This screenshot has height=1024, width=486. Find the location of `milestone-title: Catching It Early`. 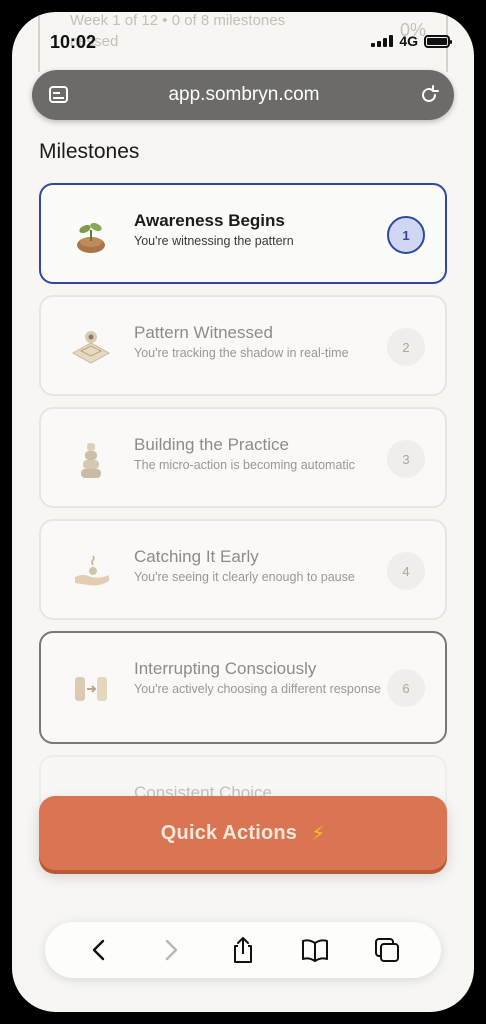

milestone-title: Catching It Early is located at coordinates (196, 556).